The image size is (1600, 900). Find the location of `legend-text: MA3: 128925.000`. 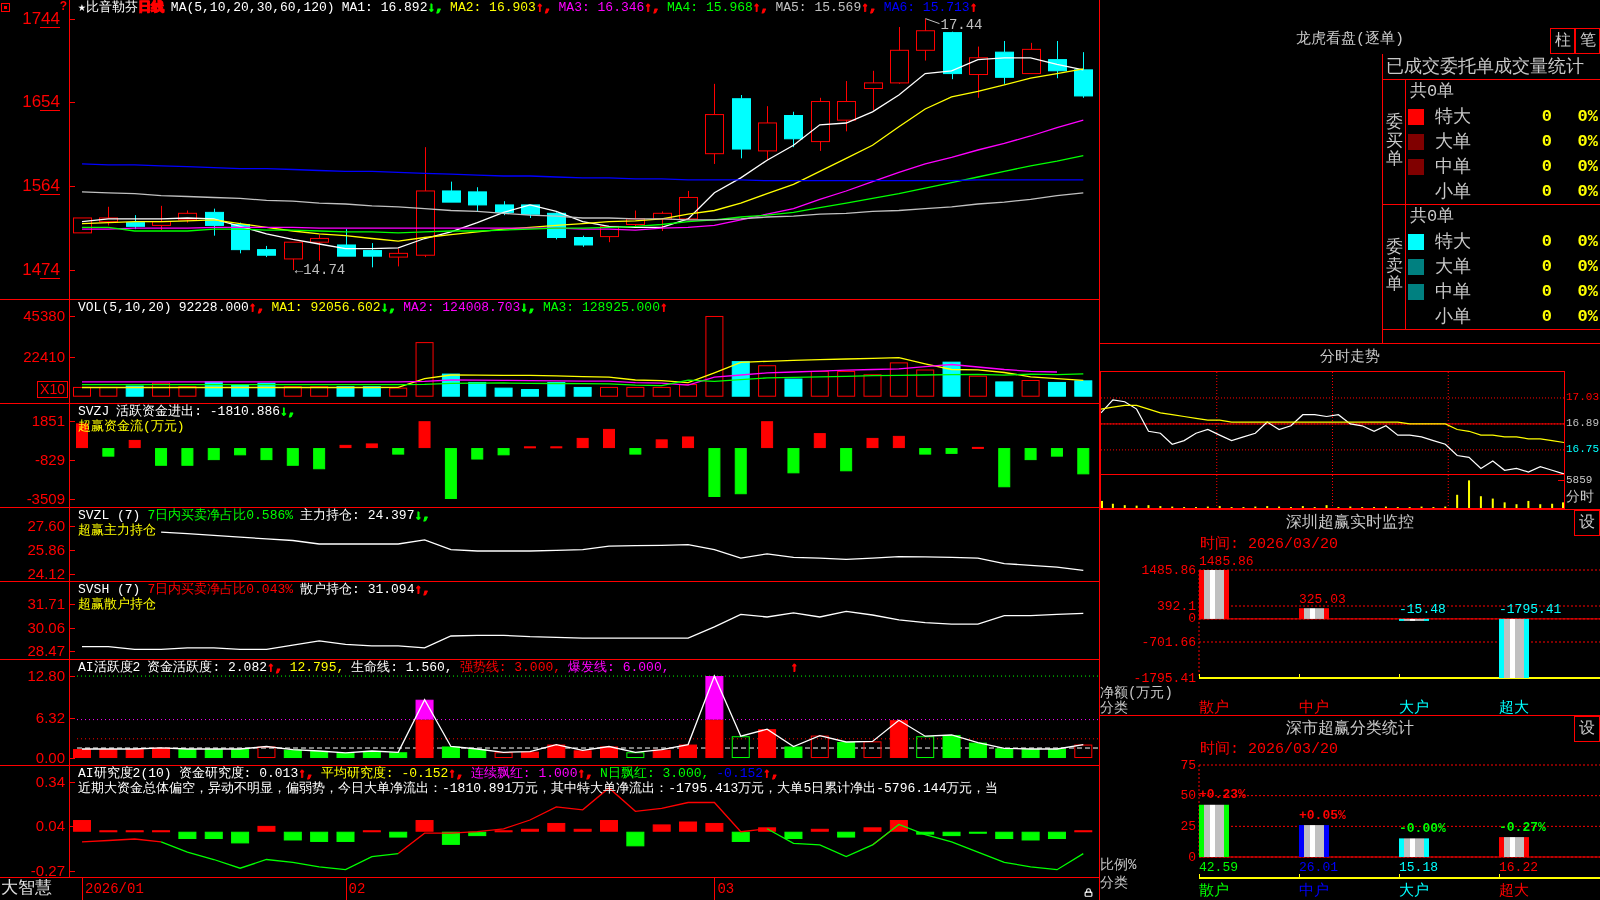

legend-text: MA3: 128925.000 is located at coordinates (601, 307).